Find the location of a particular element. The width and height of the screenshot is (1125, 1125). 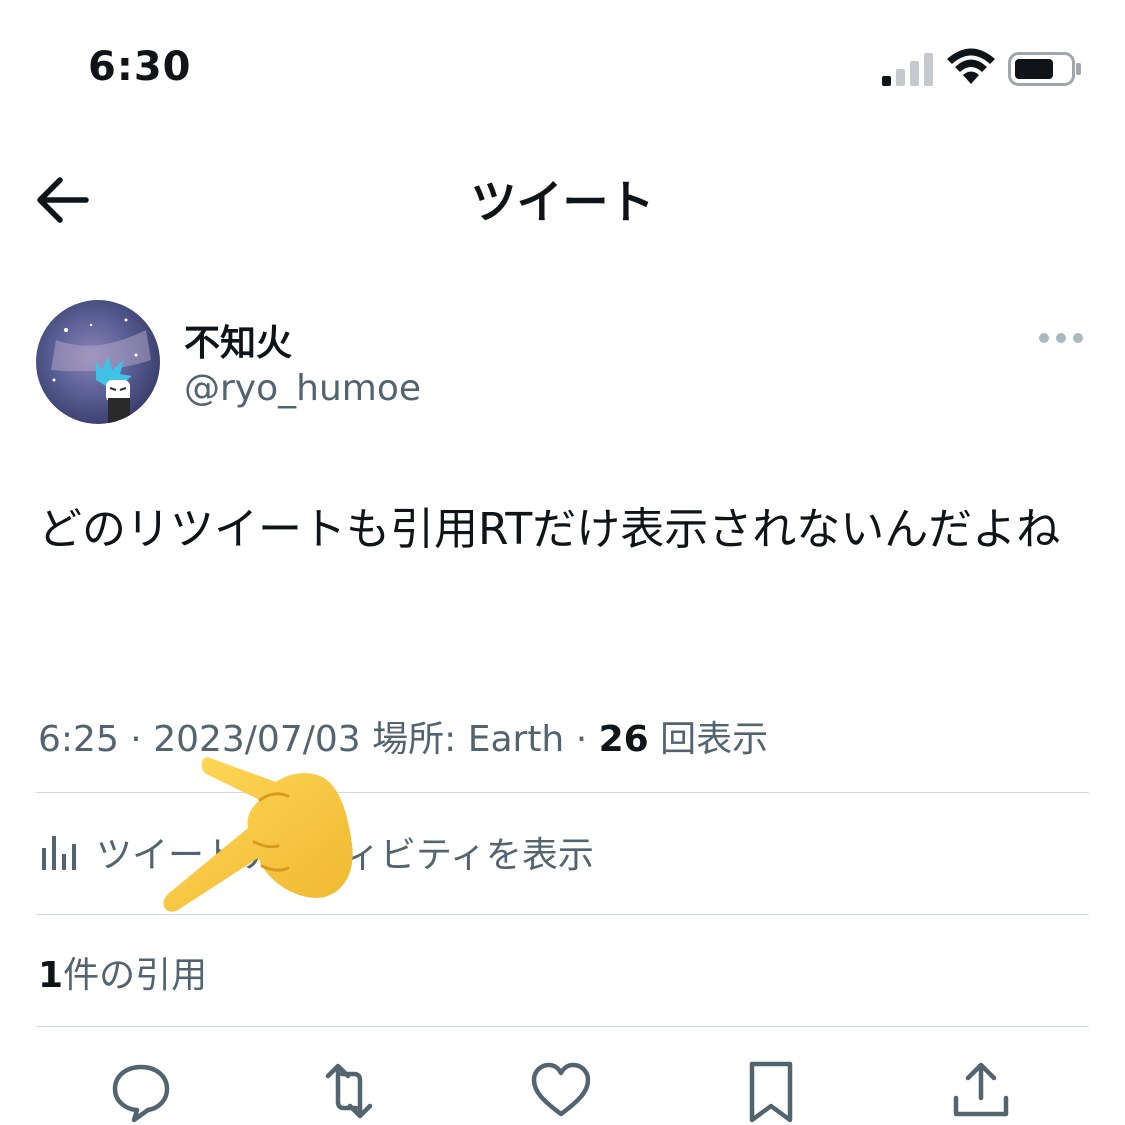

avatar-image is located at coordinates (98, 362).